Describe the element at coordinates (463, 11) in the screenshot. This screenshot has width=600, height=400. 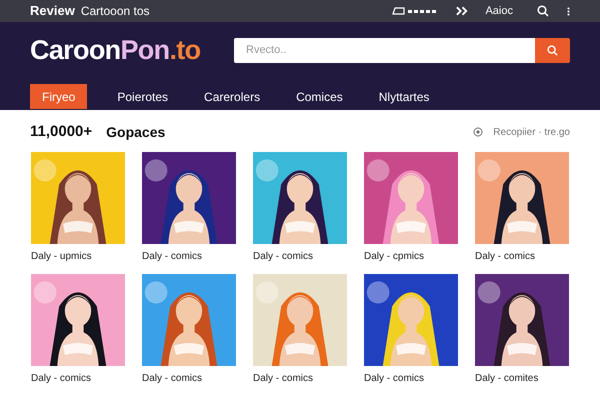
I see `chevrons-icon` at that location.